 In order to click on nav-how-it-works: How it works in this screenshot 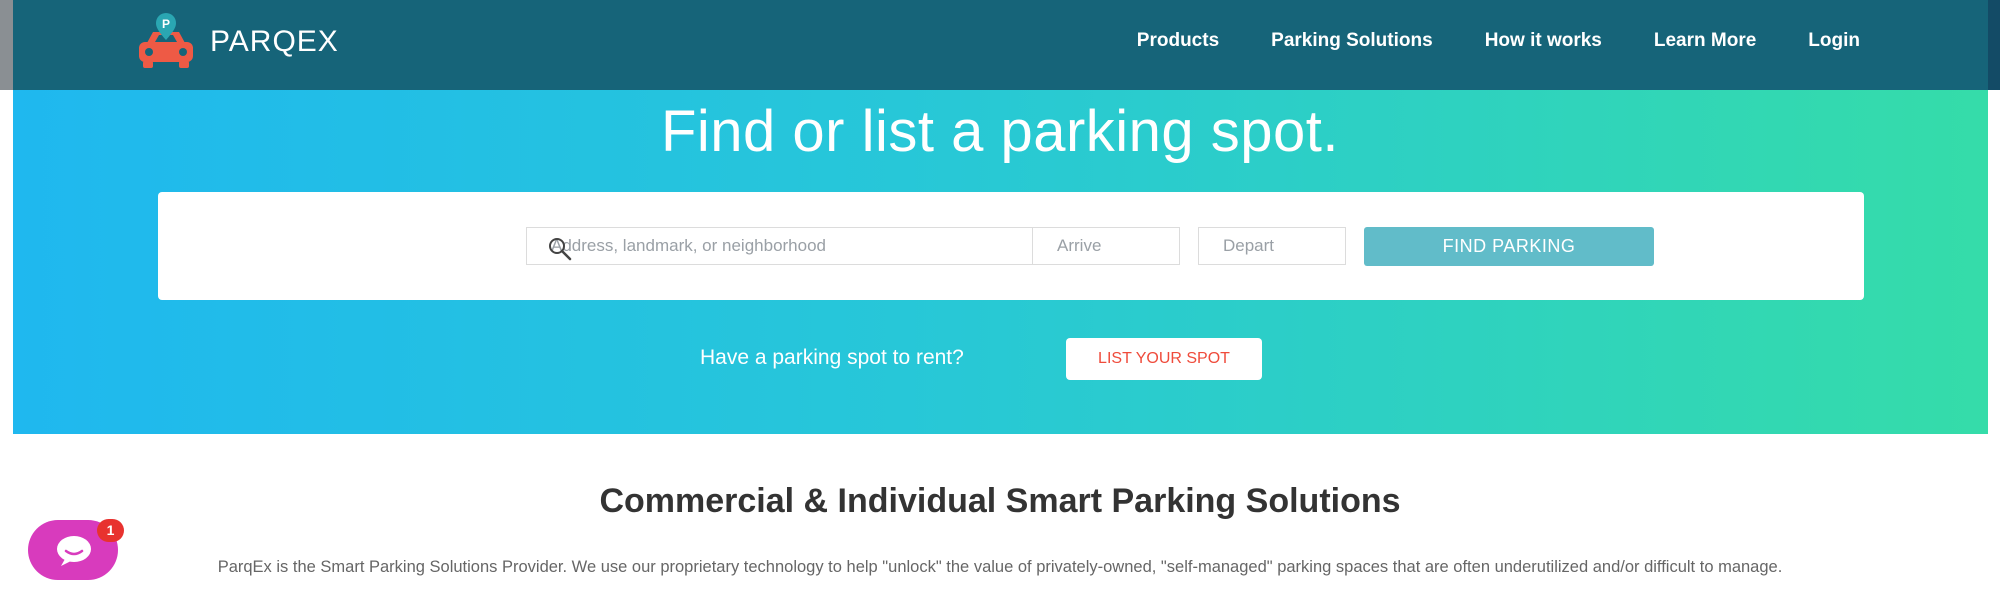, I will do `click(1543, 41)`.